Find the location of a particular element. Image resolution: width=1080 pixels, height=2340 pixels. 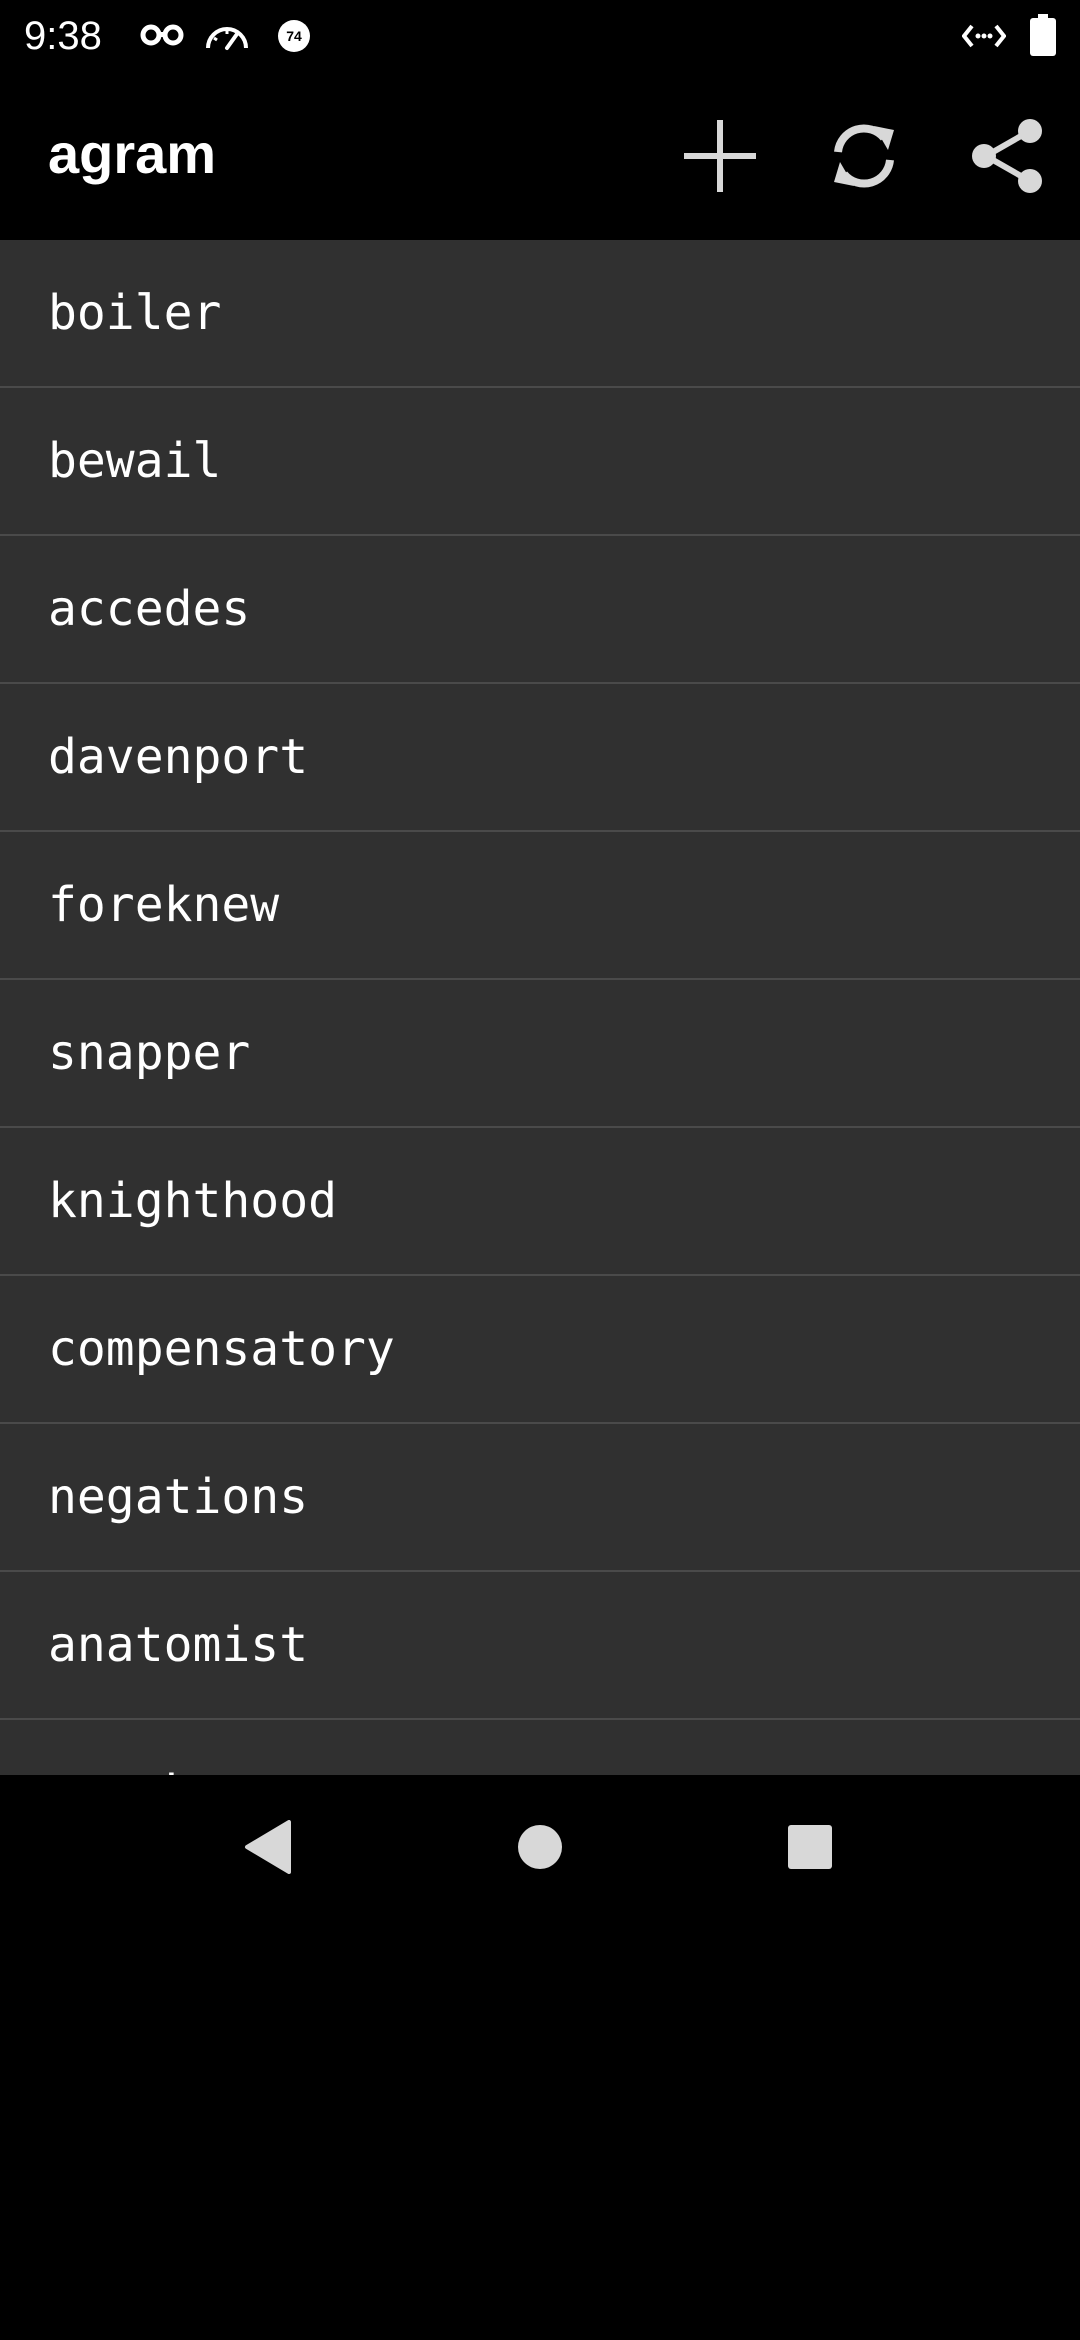

battery-icon is located at coordinates (1043, 35).